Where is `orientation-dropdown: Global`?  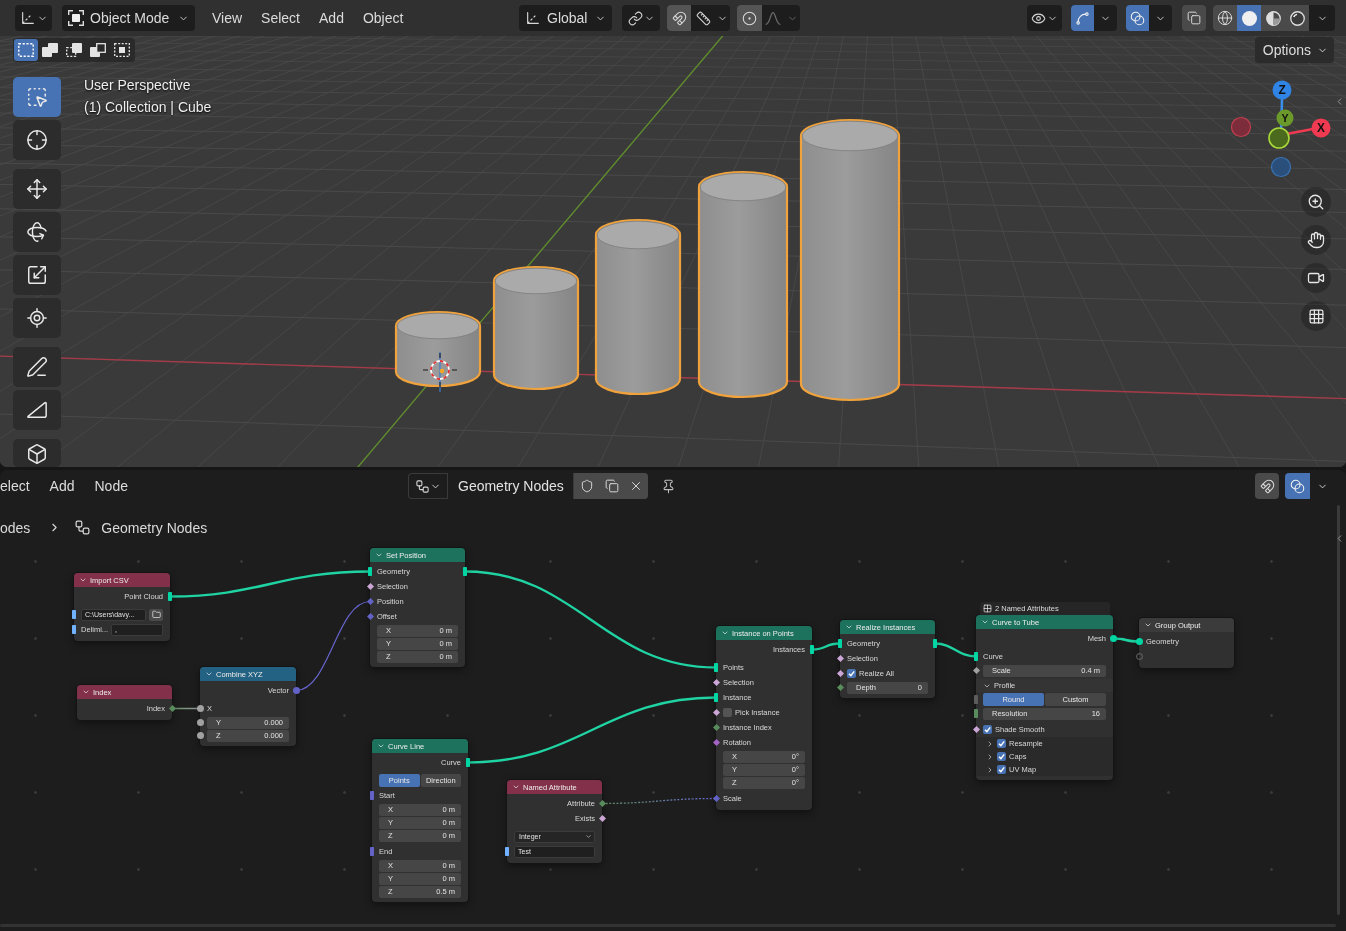
orientation-dropdown: Global is located at coordinates (565, 18).